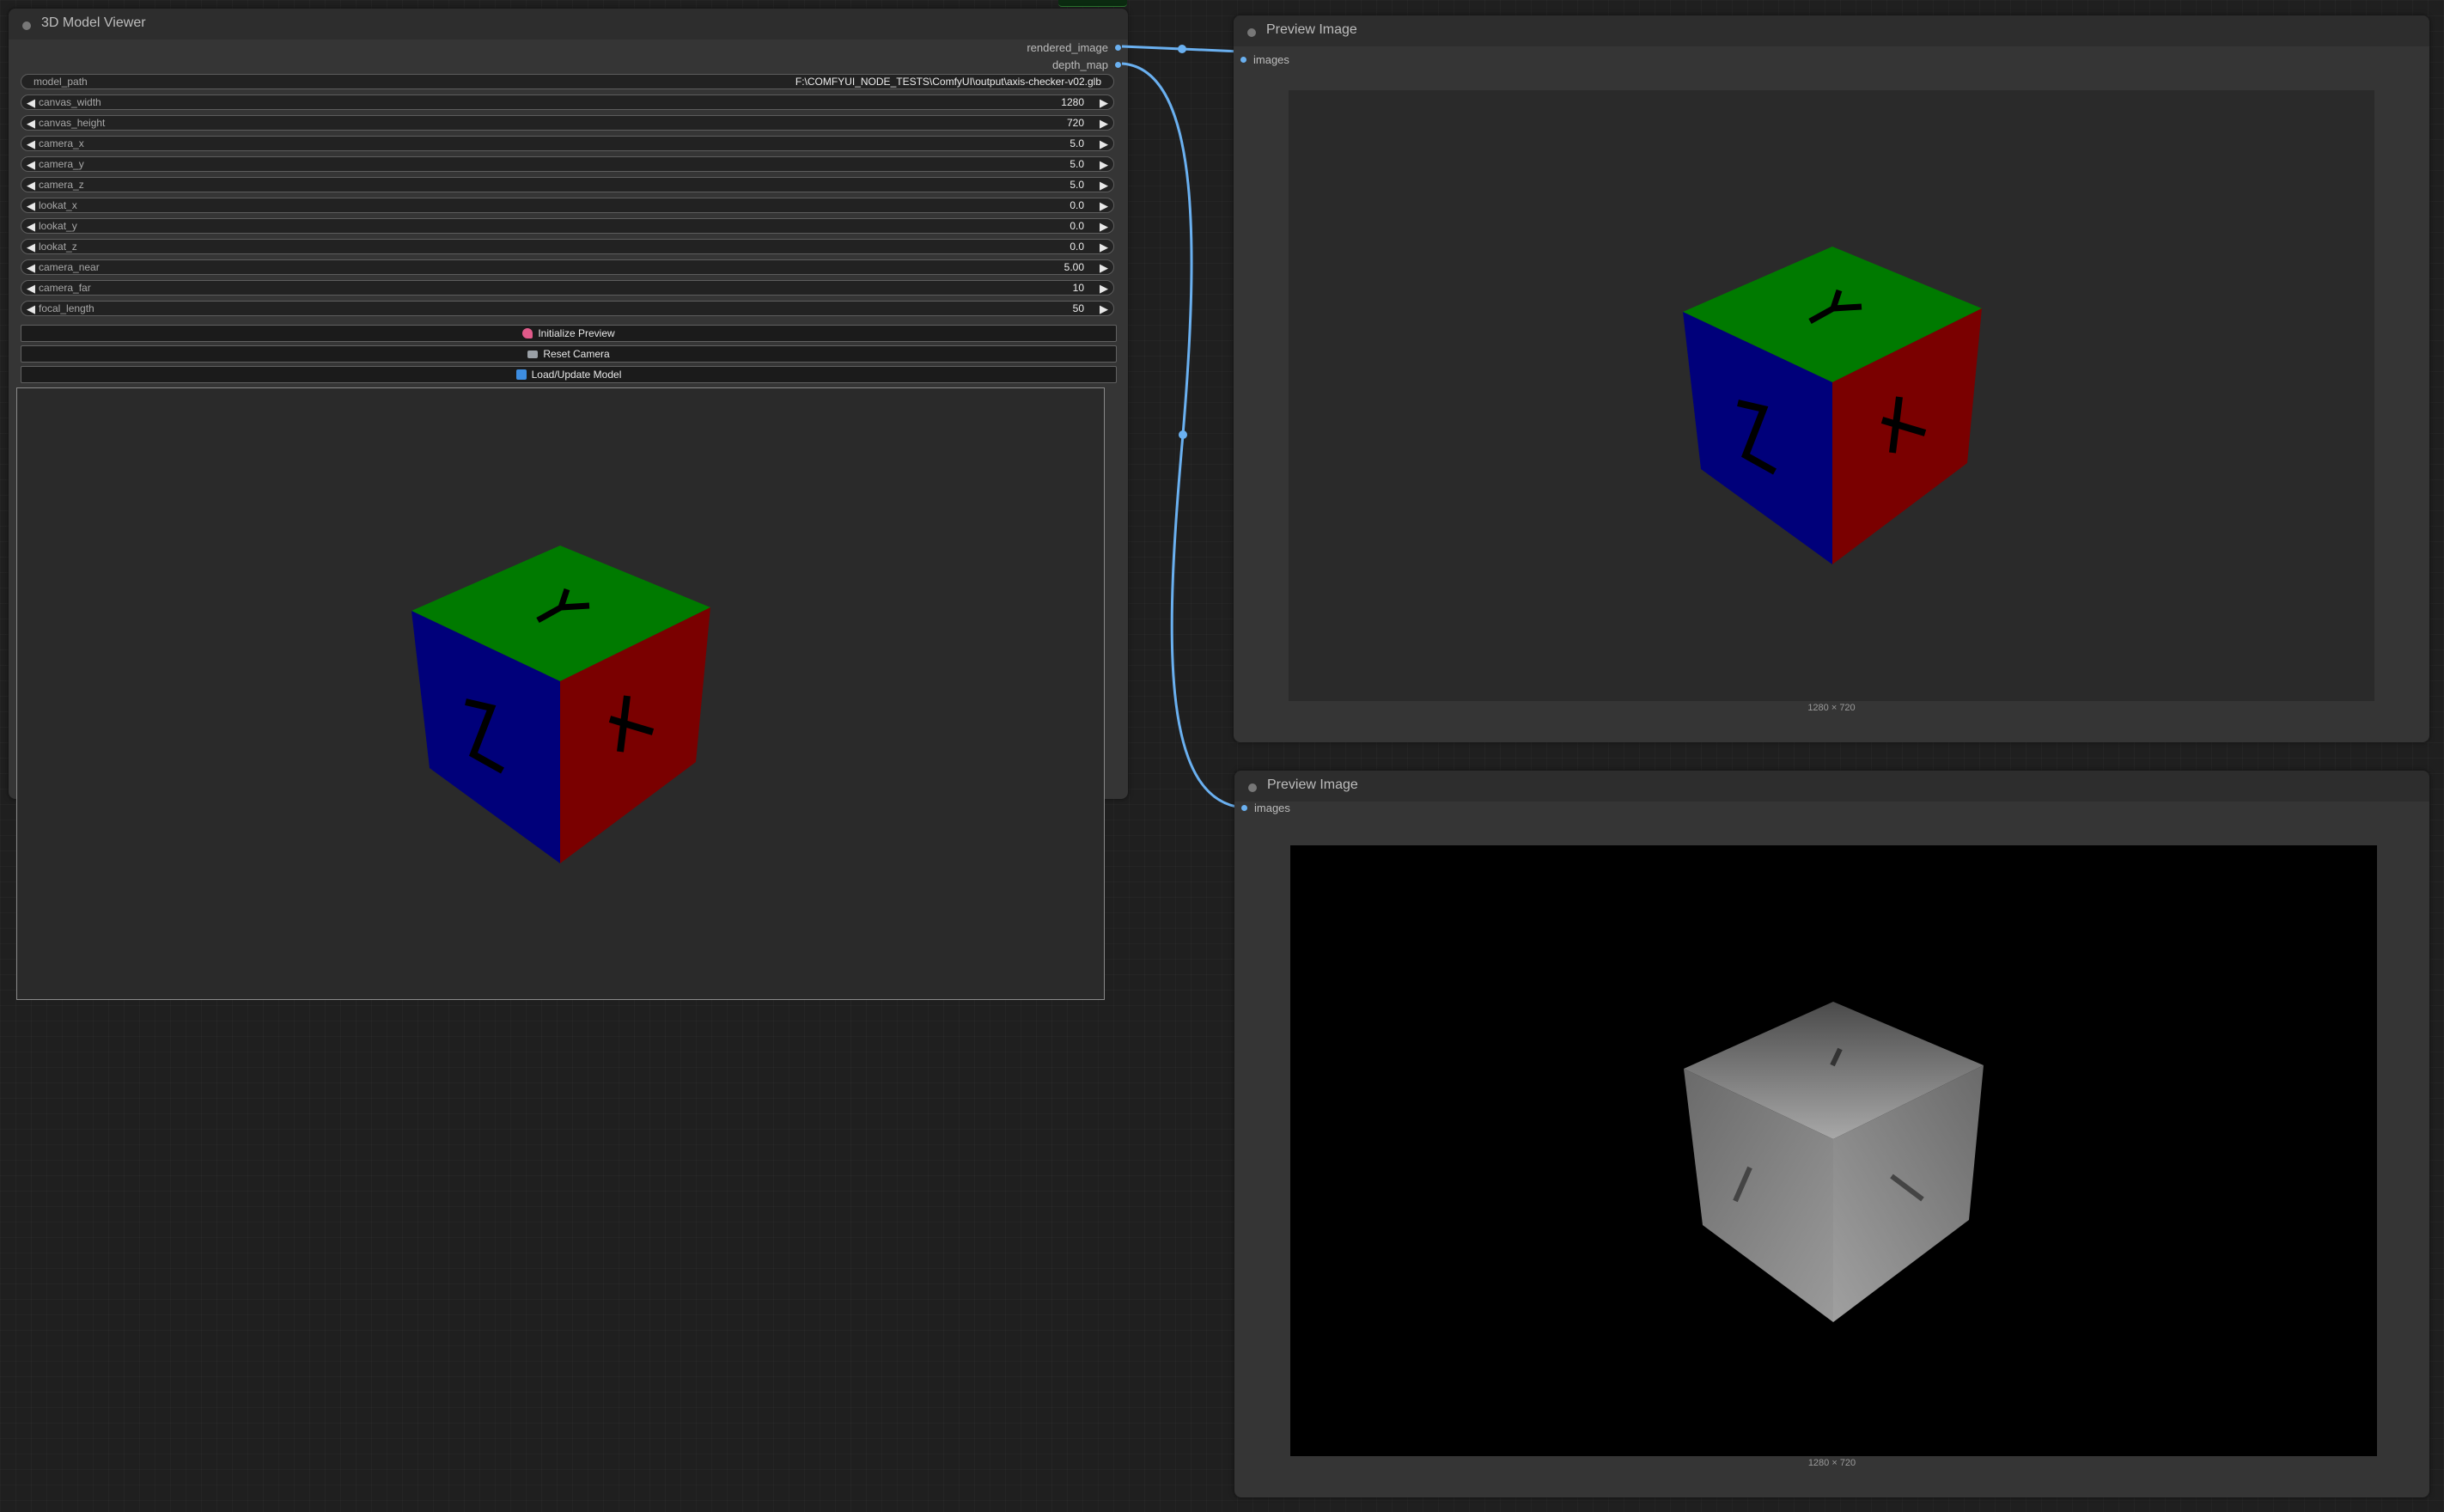 This screenshot has width=2444, height=1512. What do you see at coordinates (70, 102) in the screenshot?
I see `widget-name: canvas_width` at bounding box center [70, 102].